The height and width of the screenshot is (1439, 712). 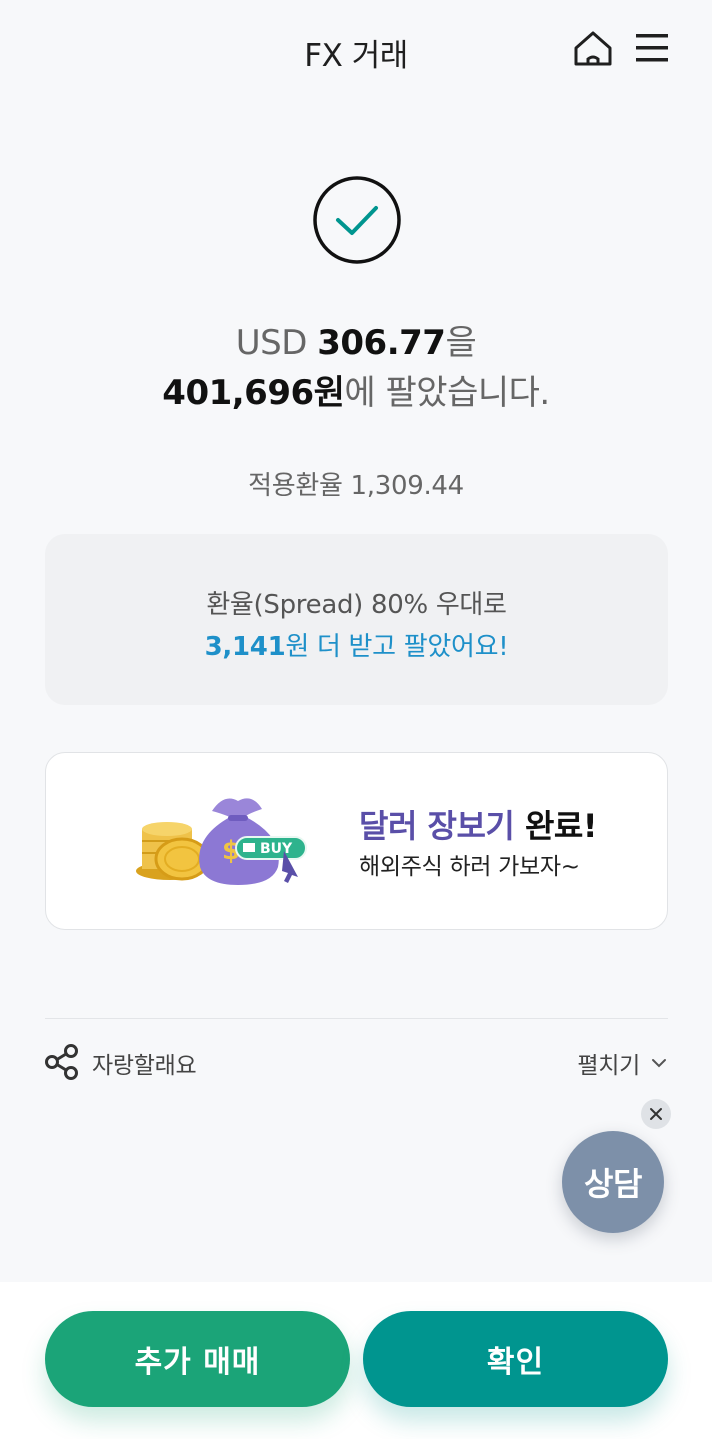 I want to click on promo-title: 달러 장보기 완료!, so click(x=478, y=824).